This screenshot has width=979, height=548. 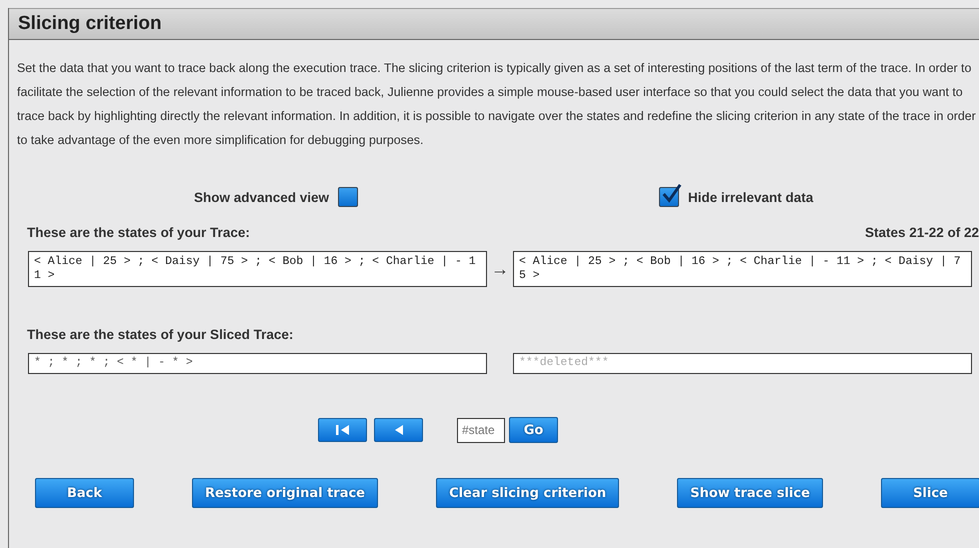 I want to click on sliced-trace-heading: These are the states of your Sliced Trace:, so click(x=160, y=334).